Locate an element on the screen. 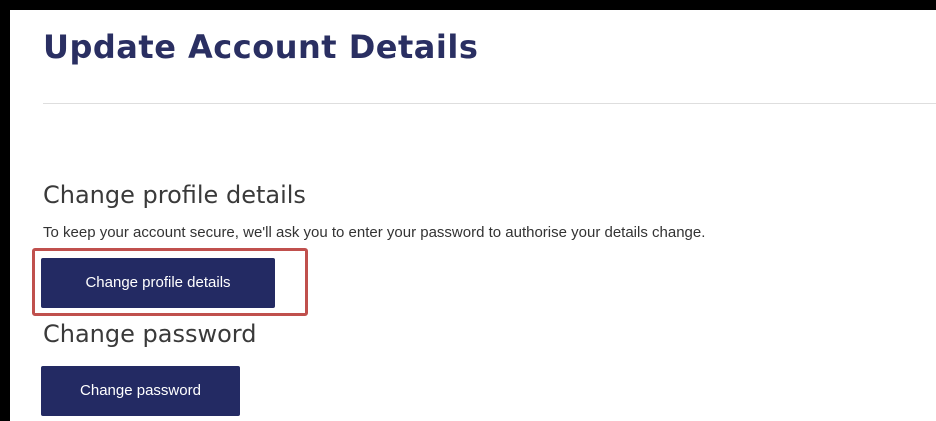 The width and height of the screenshot is (936, 421). change-profile-details-button: Change profile details is located at coordinates (158, 283).